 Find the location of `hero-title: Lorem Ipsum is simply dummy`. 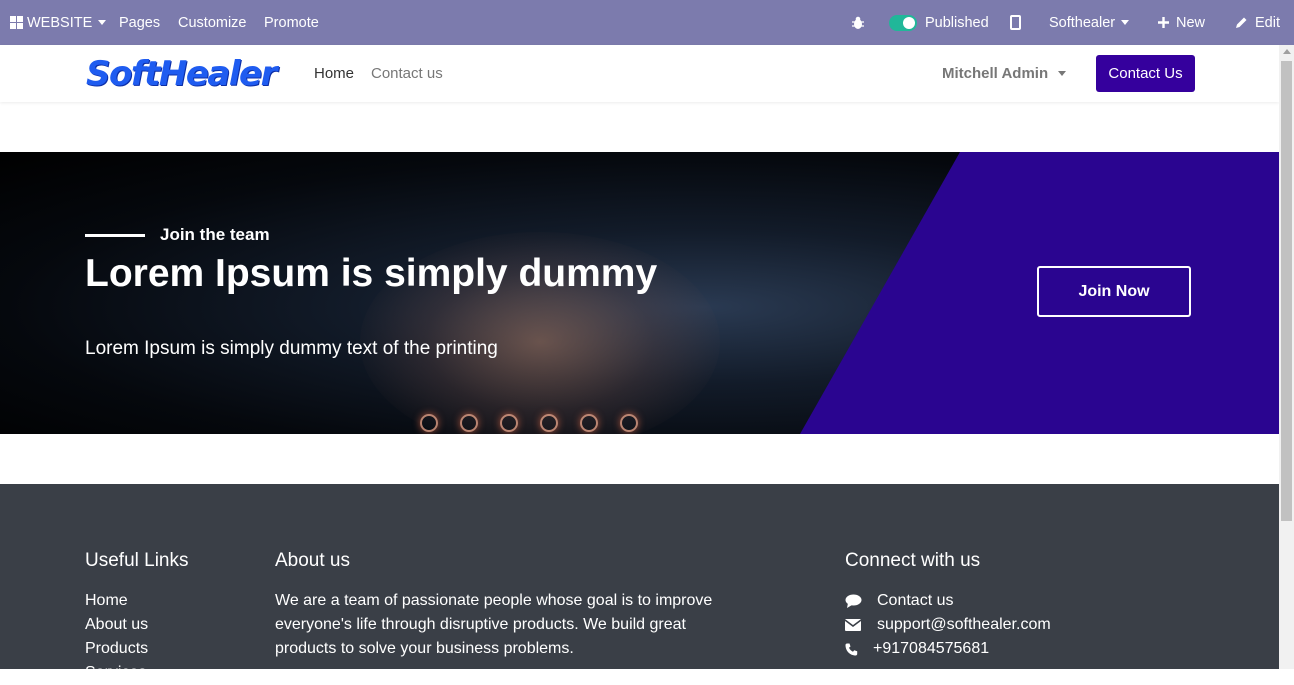

hero-title: Lorem Ipsum is simply dummy is located at coordinates (371, 273).